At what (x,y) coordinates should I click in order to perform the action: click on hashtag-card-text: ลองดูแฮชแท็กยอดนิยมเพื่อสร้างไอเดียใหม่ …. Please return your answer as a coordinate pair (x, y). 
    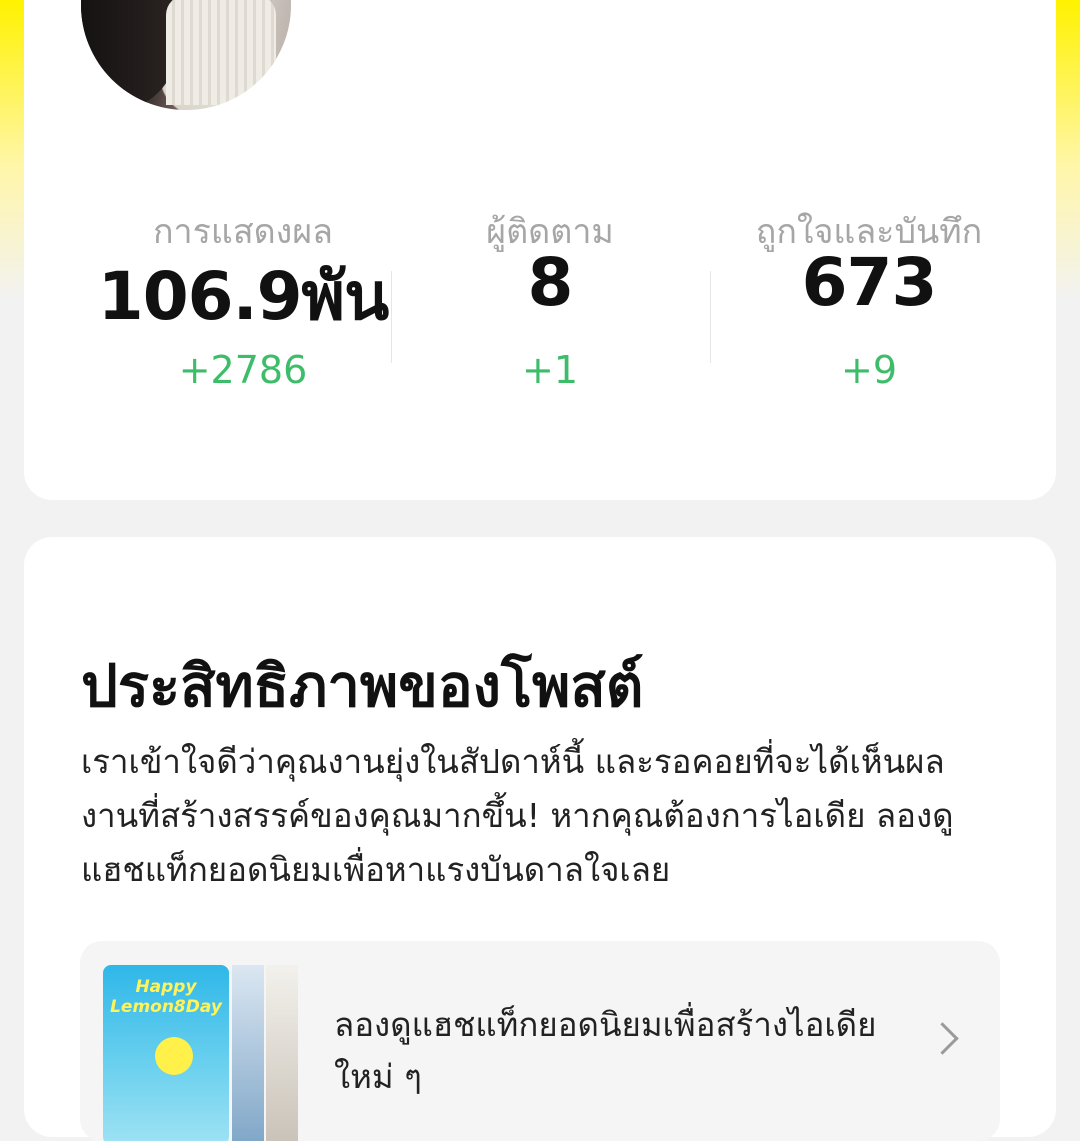
    Looking at the image, I should click on (605, 1050).